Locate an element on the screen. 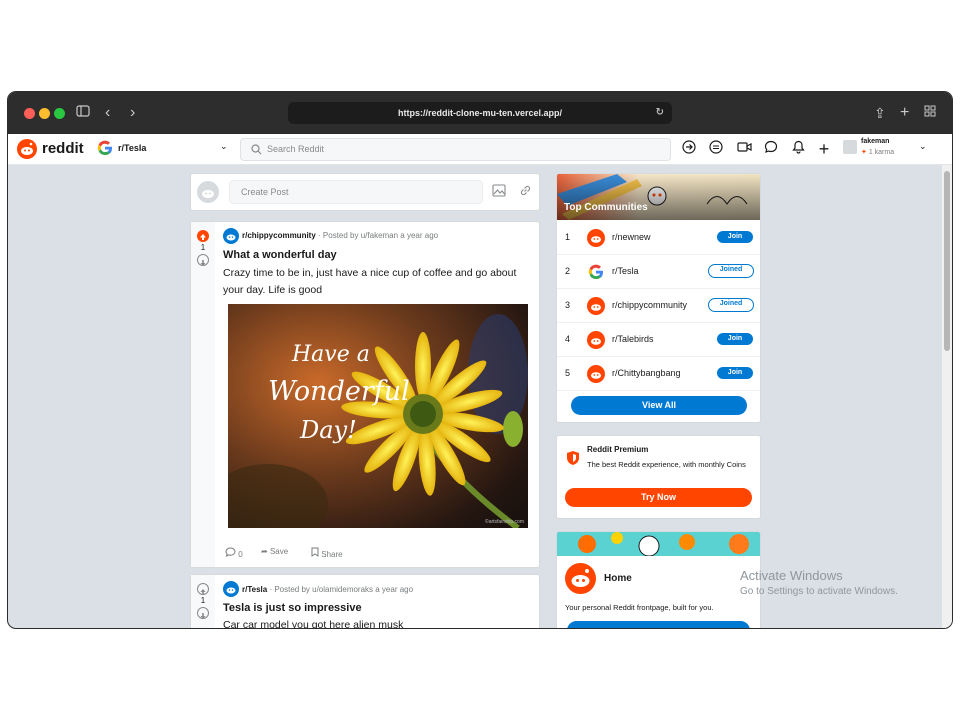 The image size is (960, 720). image-text-line1: Have a is located at coordinates (331, 354).